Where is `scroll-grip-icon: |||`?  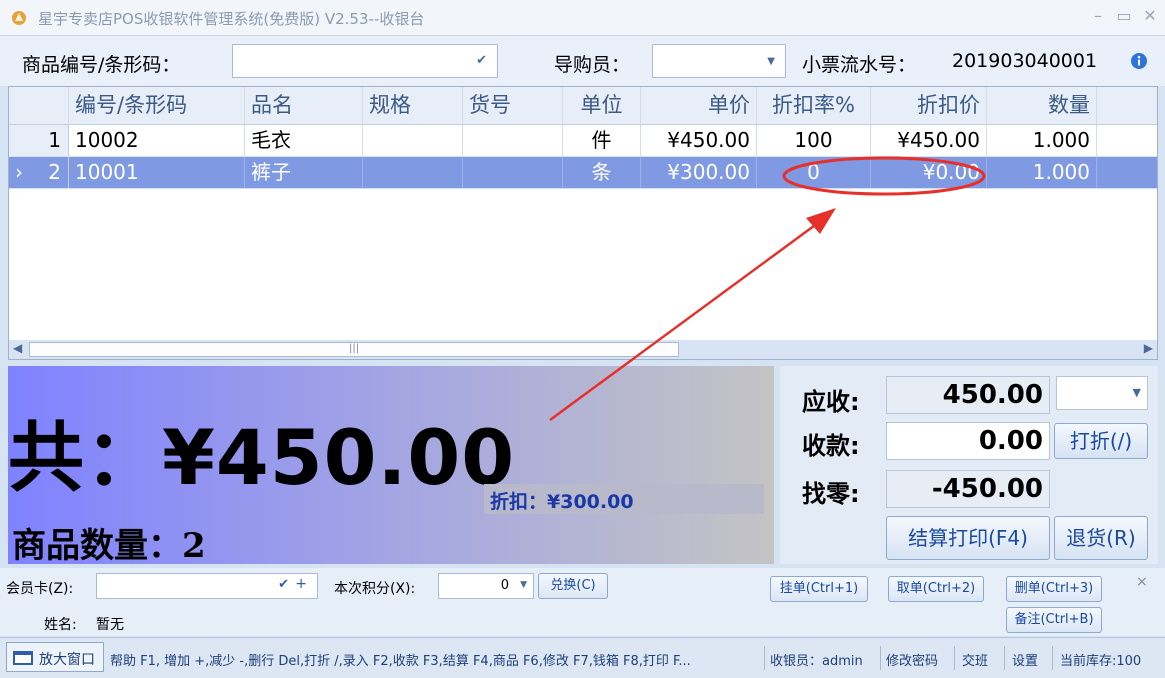 scroll-grip-icon: ||| is located at coordinates (354, 348).